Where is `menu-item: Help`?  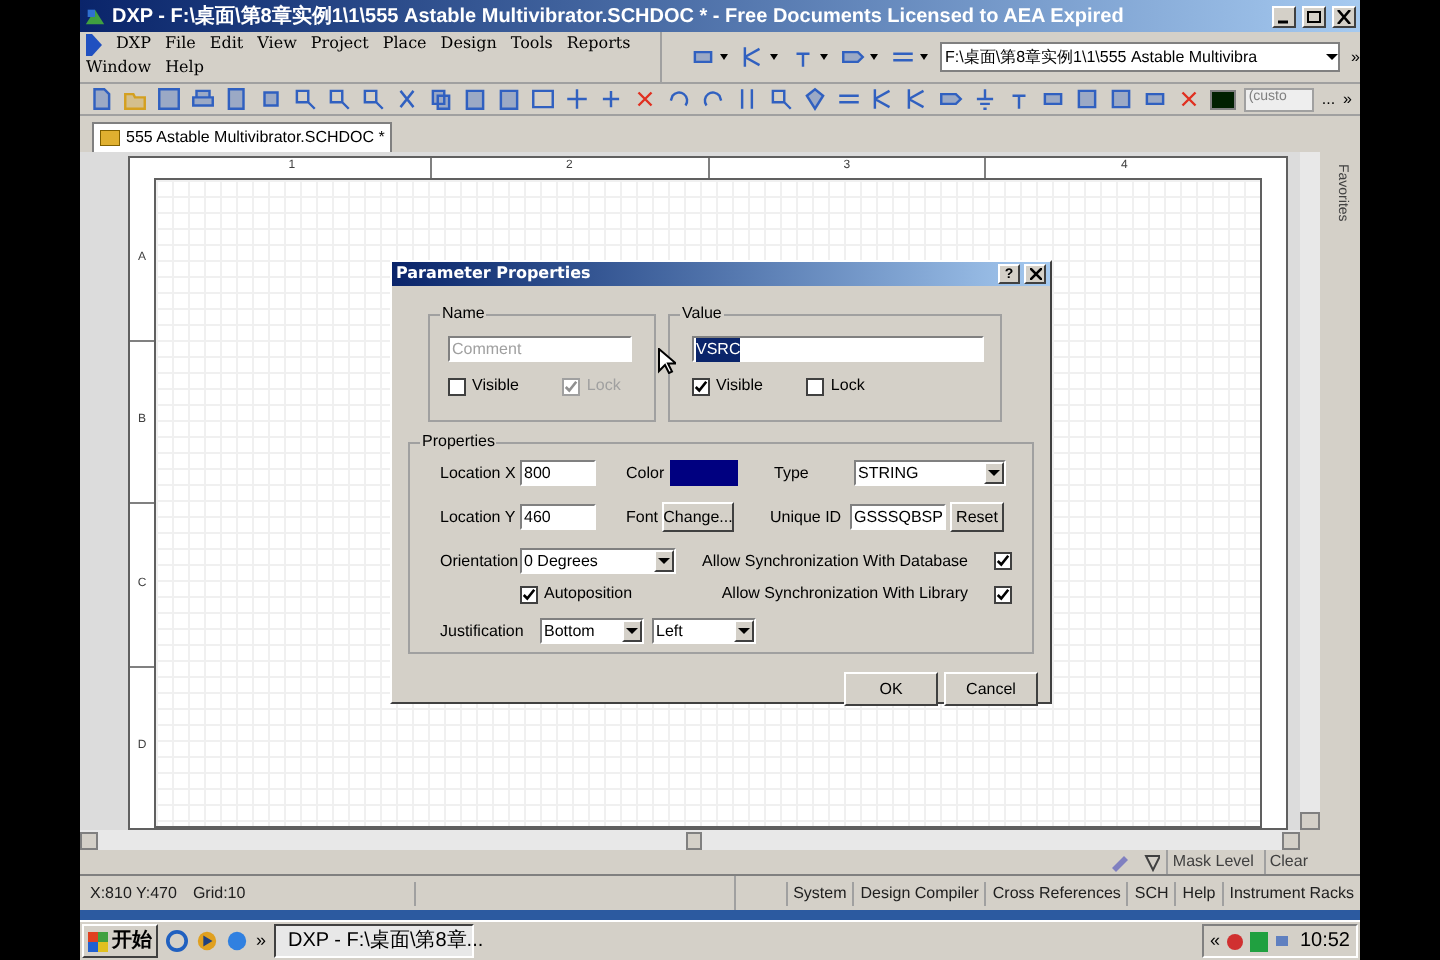
menu-item: Help is located at coordinates (184, 68).